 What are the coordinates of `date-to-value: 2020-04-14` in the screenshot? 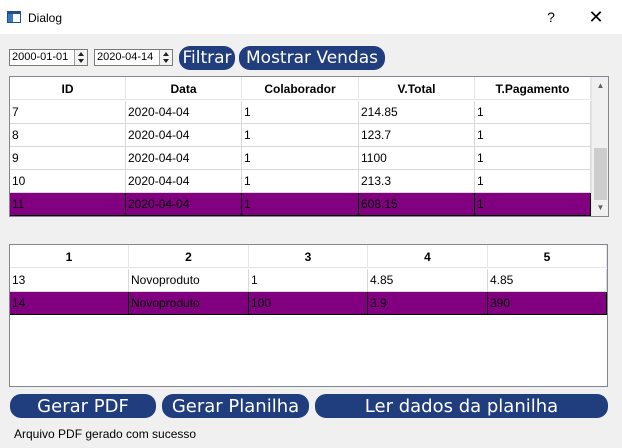 It's located at (125, 57).